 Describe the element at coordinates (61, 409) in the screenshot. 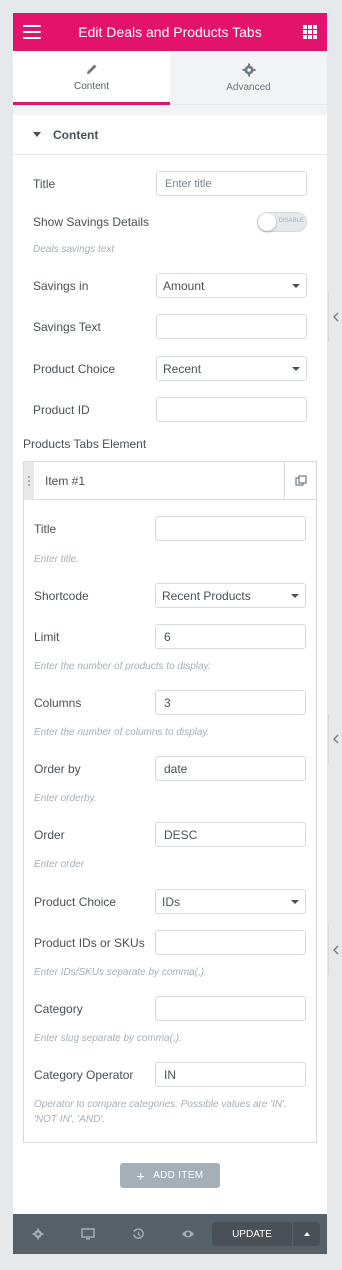

I see `product-id-label: Product ID` at that location.